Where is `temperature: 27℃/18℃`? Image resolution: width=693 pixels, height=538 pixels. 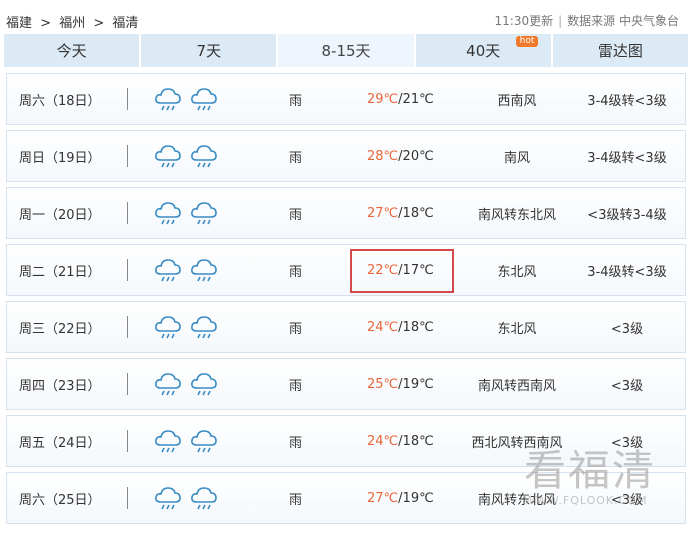
temperature: 27℃/18℃ is located at coordinates (412, 213).